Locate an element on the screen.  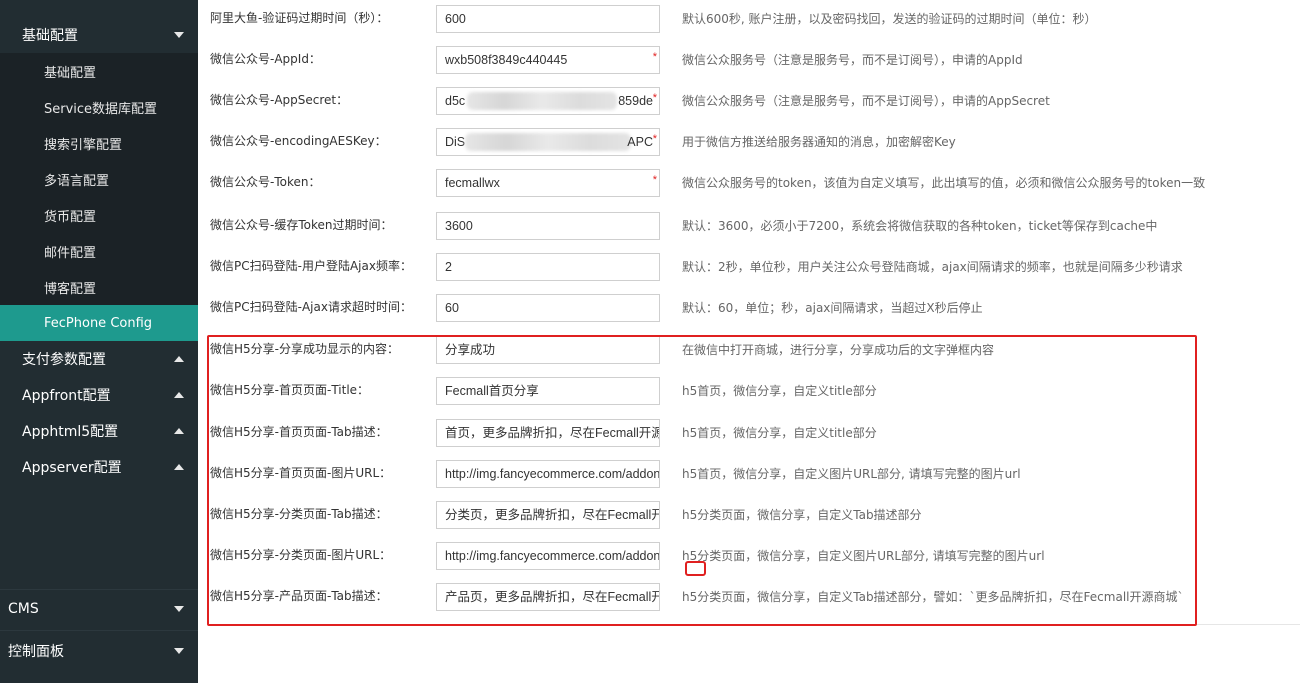
field-label: 微信PC扫码登陆-用户登陆Ajax频率： is located at coordinates (311, 266).